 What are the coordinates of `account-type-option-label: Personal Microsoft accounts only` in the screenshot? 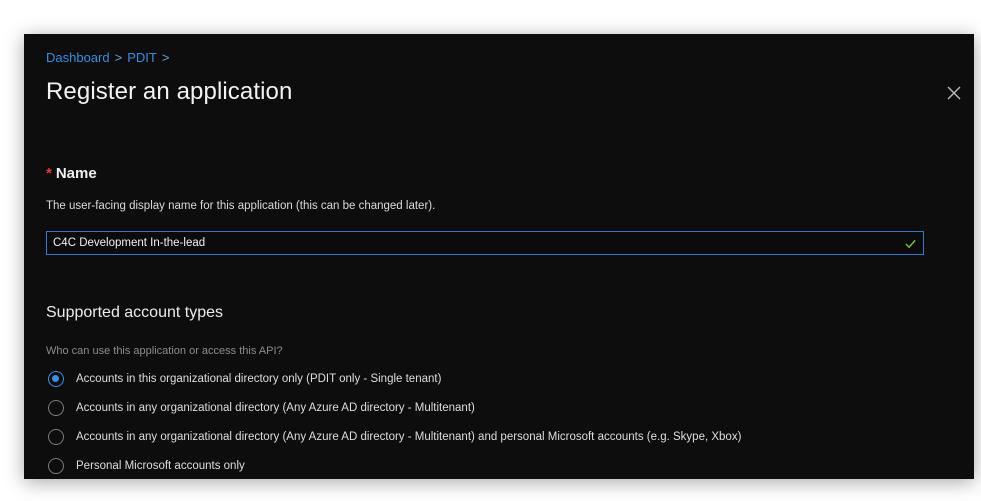 It's located at (160, 466).